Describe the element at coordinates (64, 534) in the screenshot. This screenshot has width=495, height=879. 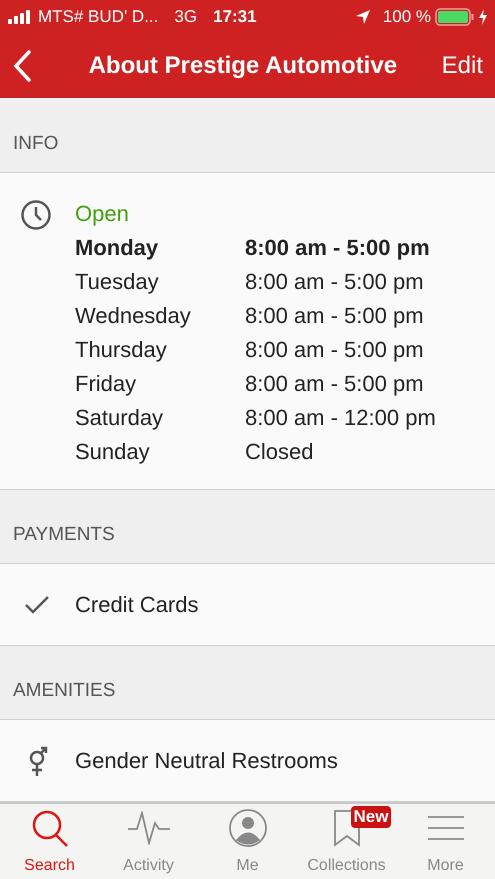
I see `section-header: PAYMENTS` at that location.